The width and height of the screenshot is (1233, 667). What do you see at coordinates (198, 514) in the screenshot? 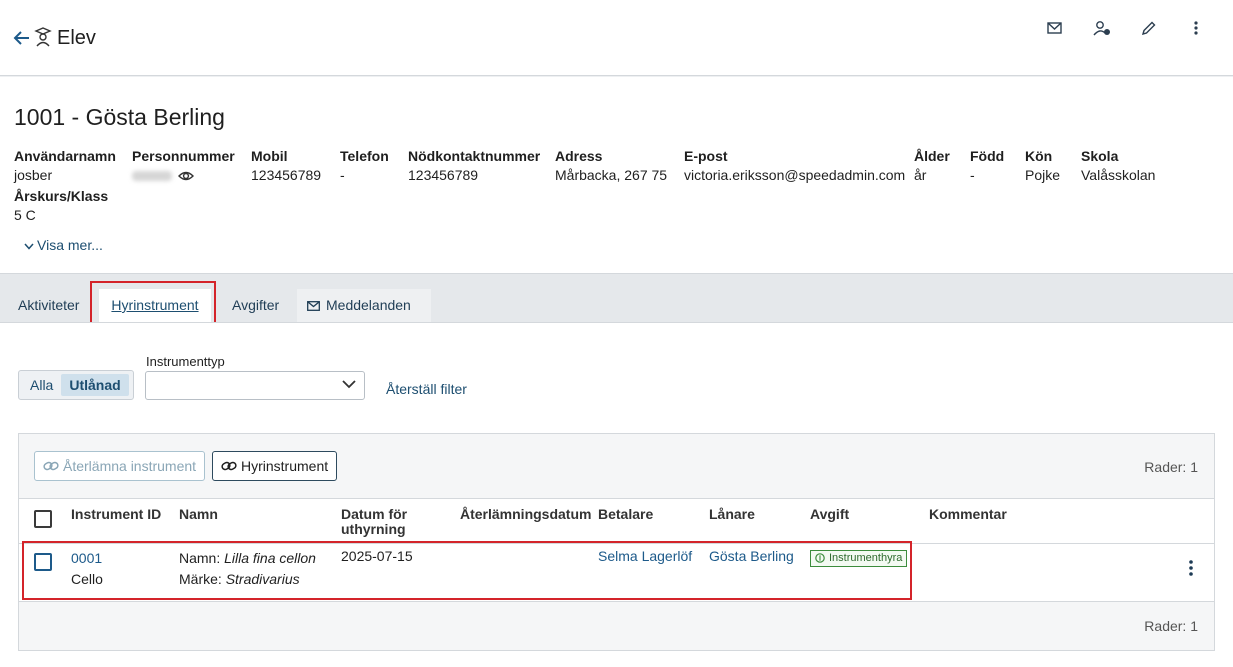
I see `col-namn: Namn` at bounding box center [198, 514].